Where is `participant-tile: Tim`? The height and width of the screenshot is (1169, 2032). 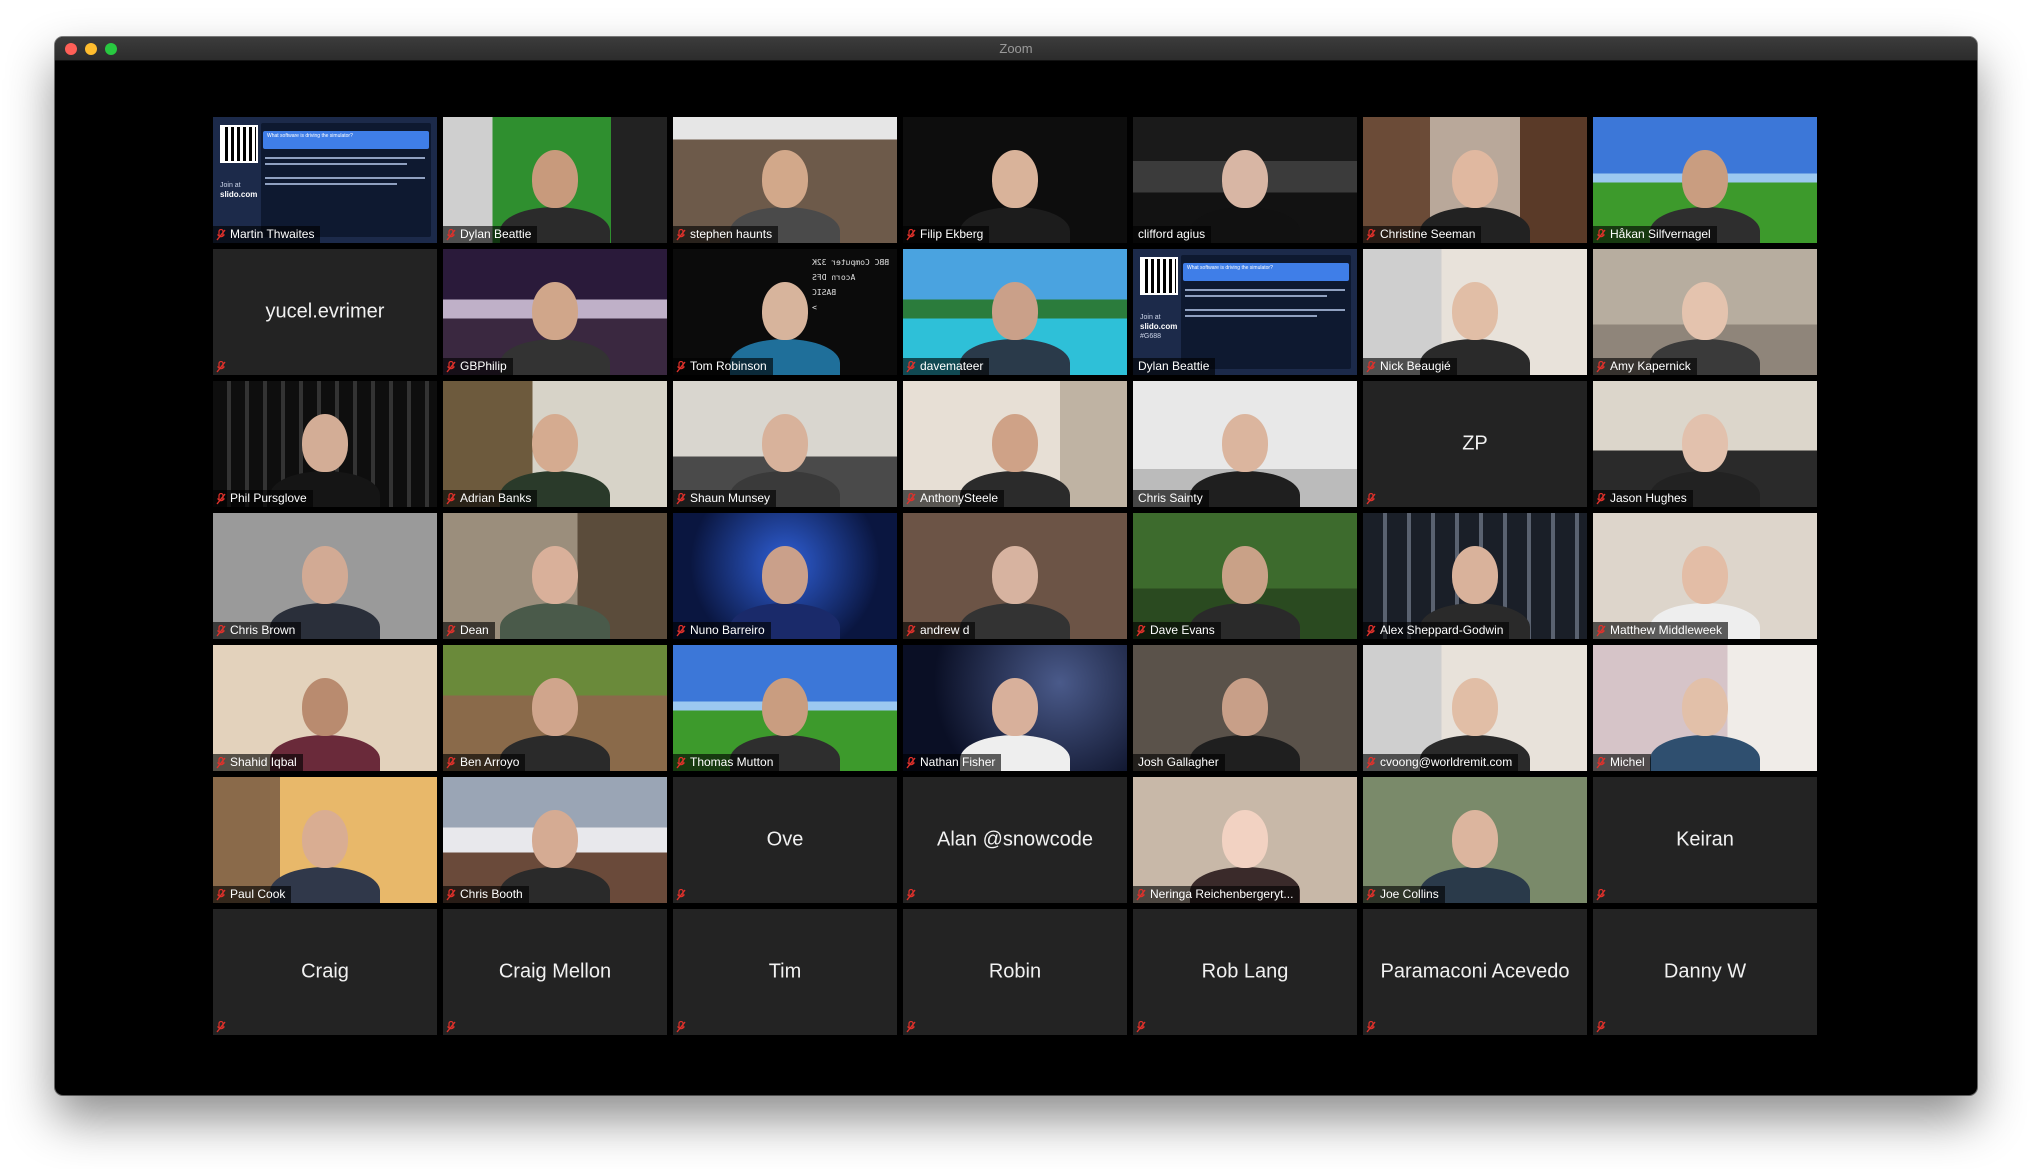
participant-tile: Tim is located at coordinates (785, 972).